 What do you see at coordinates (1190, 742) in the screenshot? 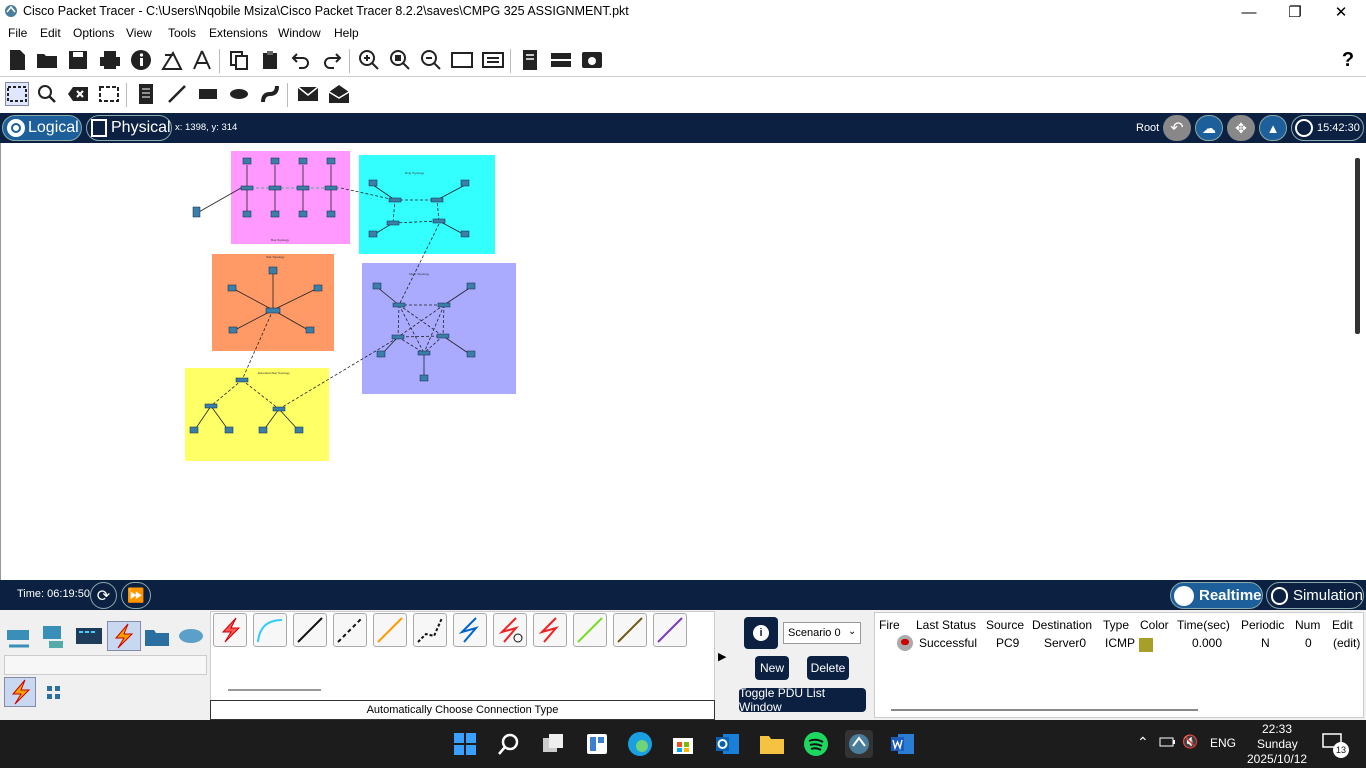
I see `volume-muted-icon: 🔇` at bounding box center [1190, 742].